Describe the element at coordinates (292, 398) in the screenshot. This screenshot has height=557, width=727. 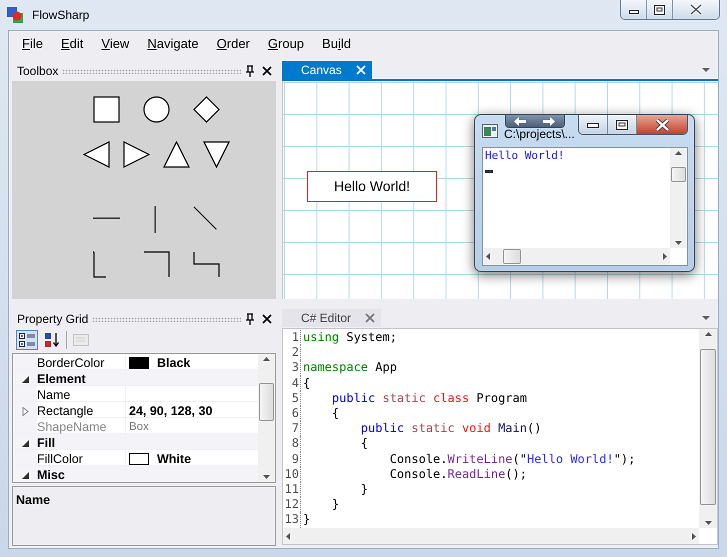
I see `line-number: 5` at that location.